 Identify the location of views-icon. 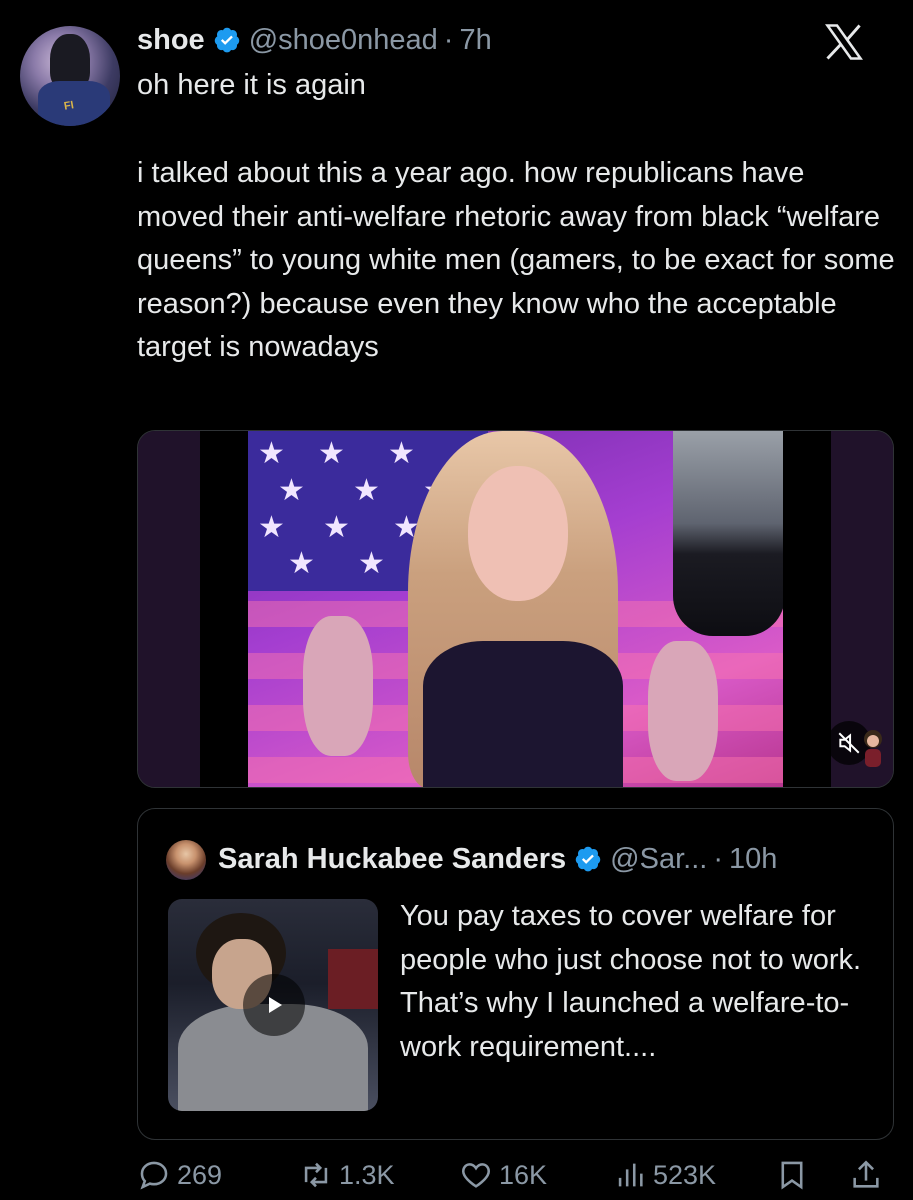
(630, 1175).